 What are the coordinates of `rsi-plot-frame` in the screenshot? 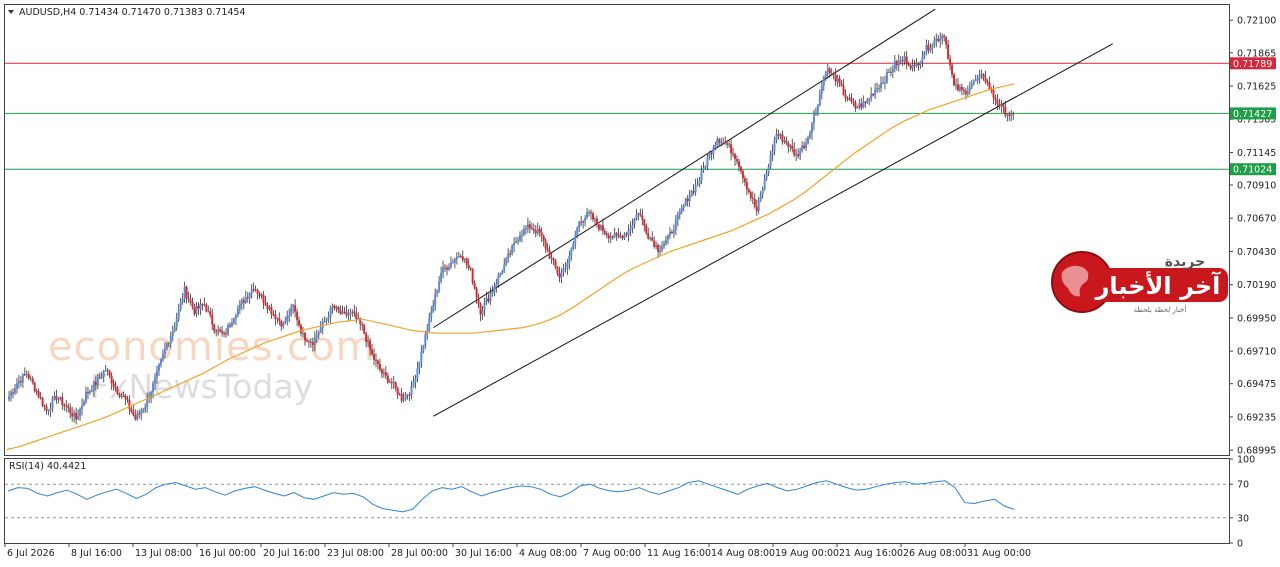 It's located at (617, 501).